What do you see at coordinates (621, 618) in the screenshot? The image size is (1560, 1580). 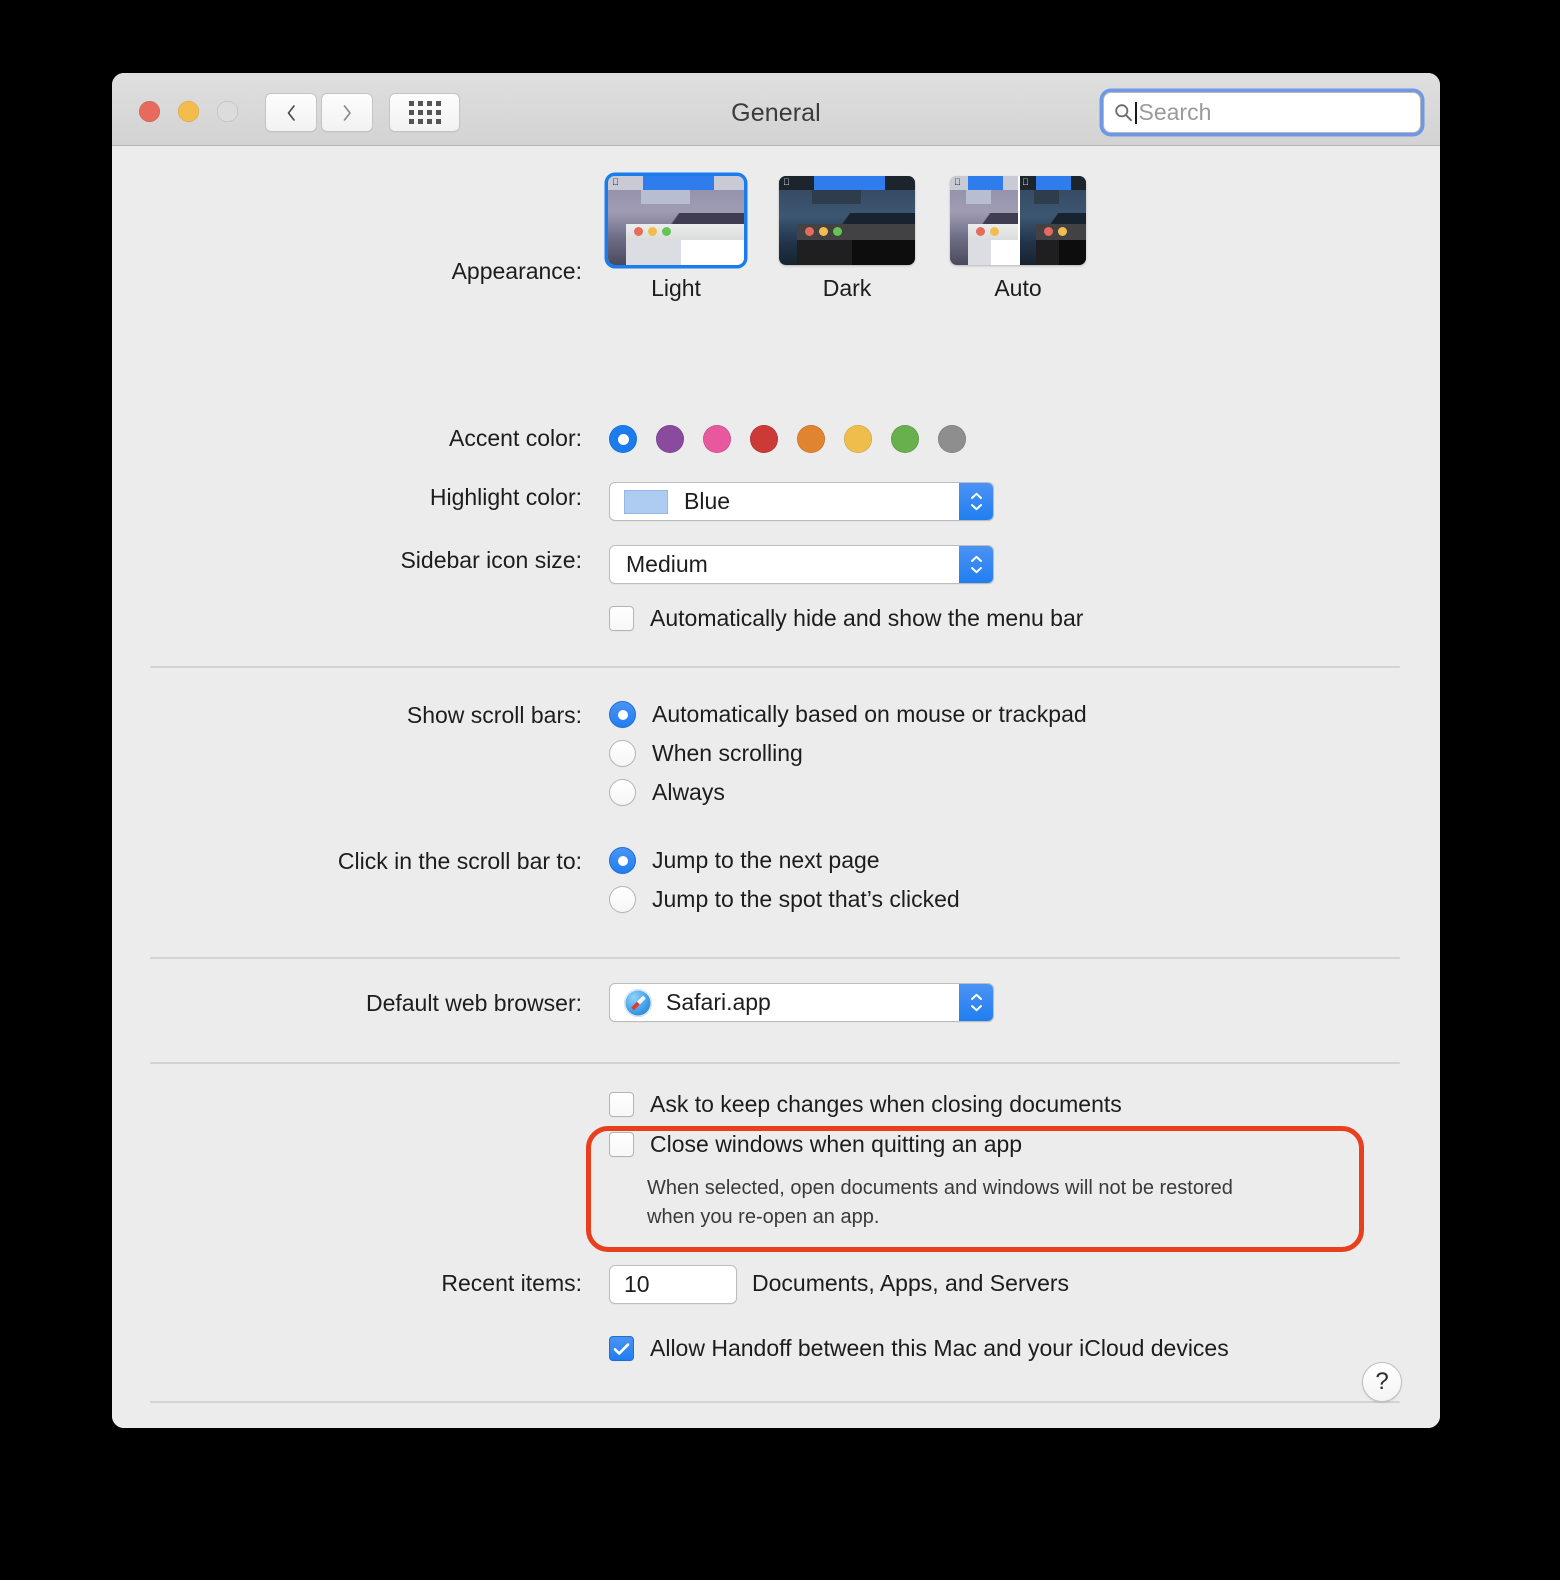 I see `auto-hide-menu-bar-checkbox` at bounding box center [621, 618].